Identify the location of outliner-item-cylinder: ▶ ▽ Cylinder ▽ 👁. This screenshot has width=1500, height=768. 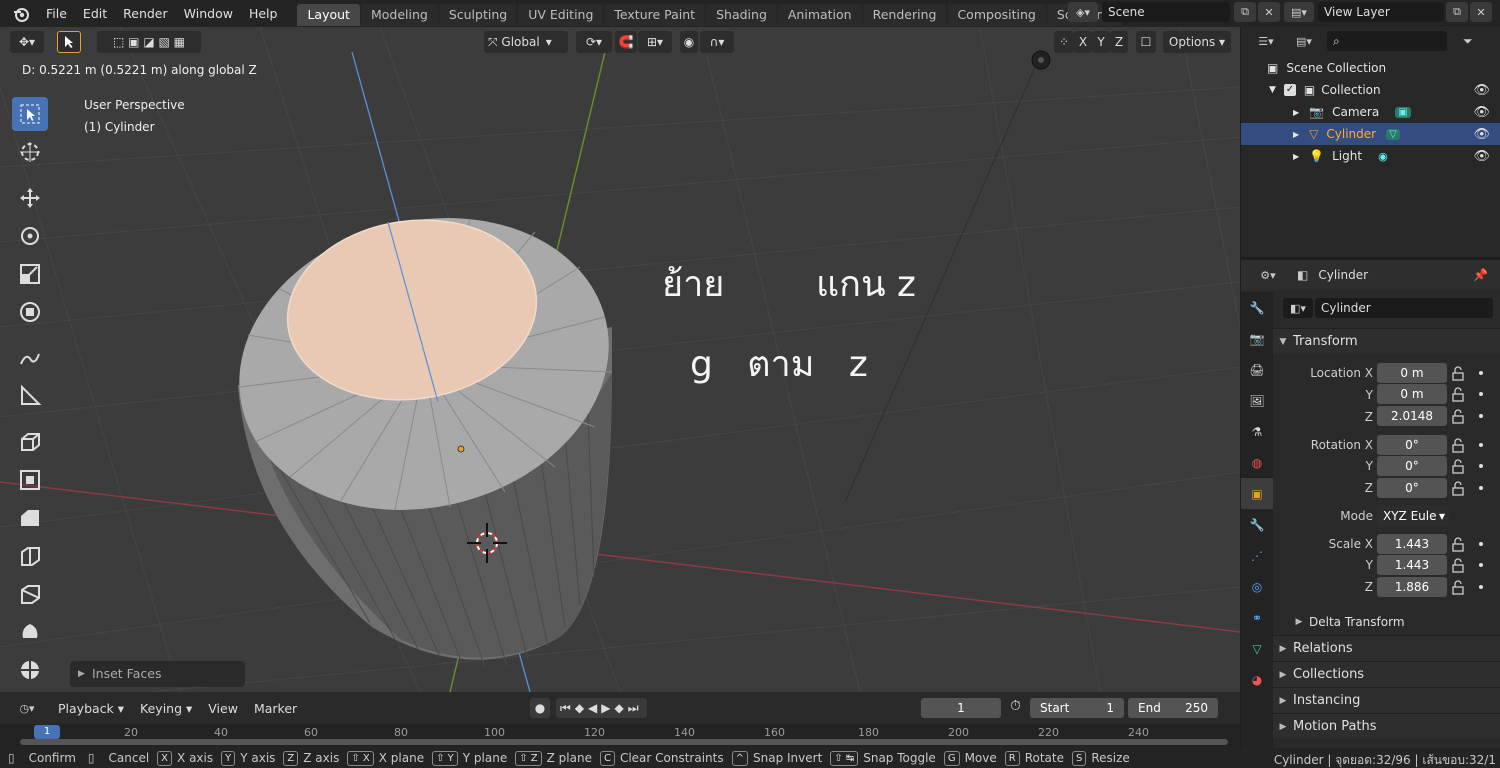
(1370, 134).